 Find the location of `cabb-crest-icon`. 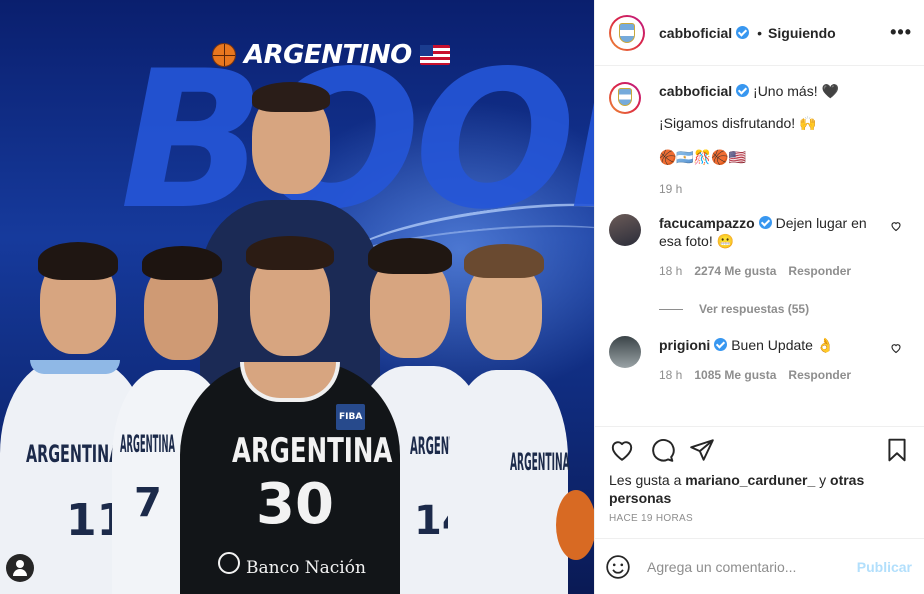

cabb-crest-icon is located at coordinates (627, 32).